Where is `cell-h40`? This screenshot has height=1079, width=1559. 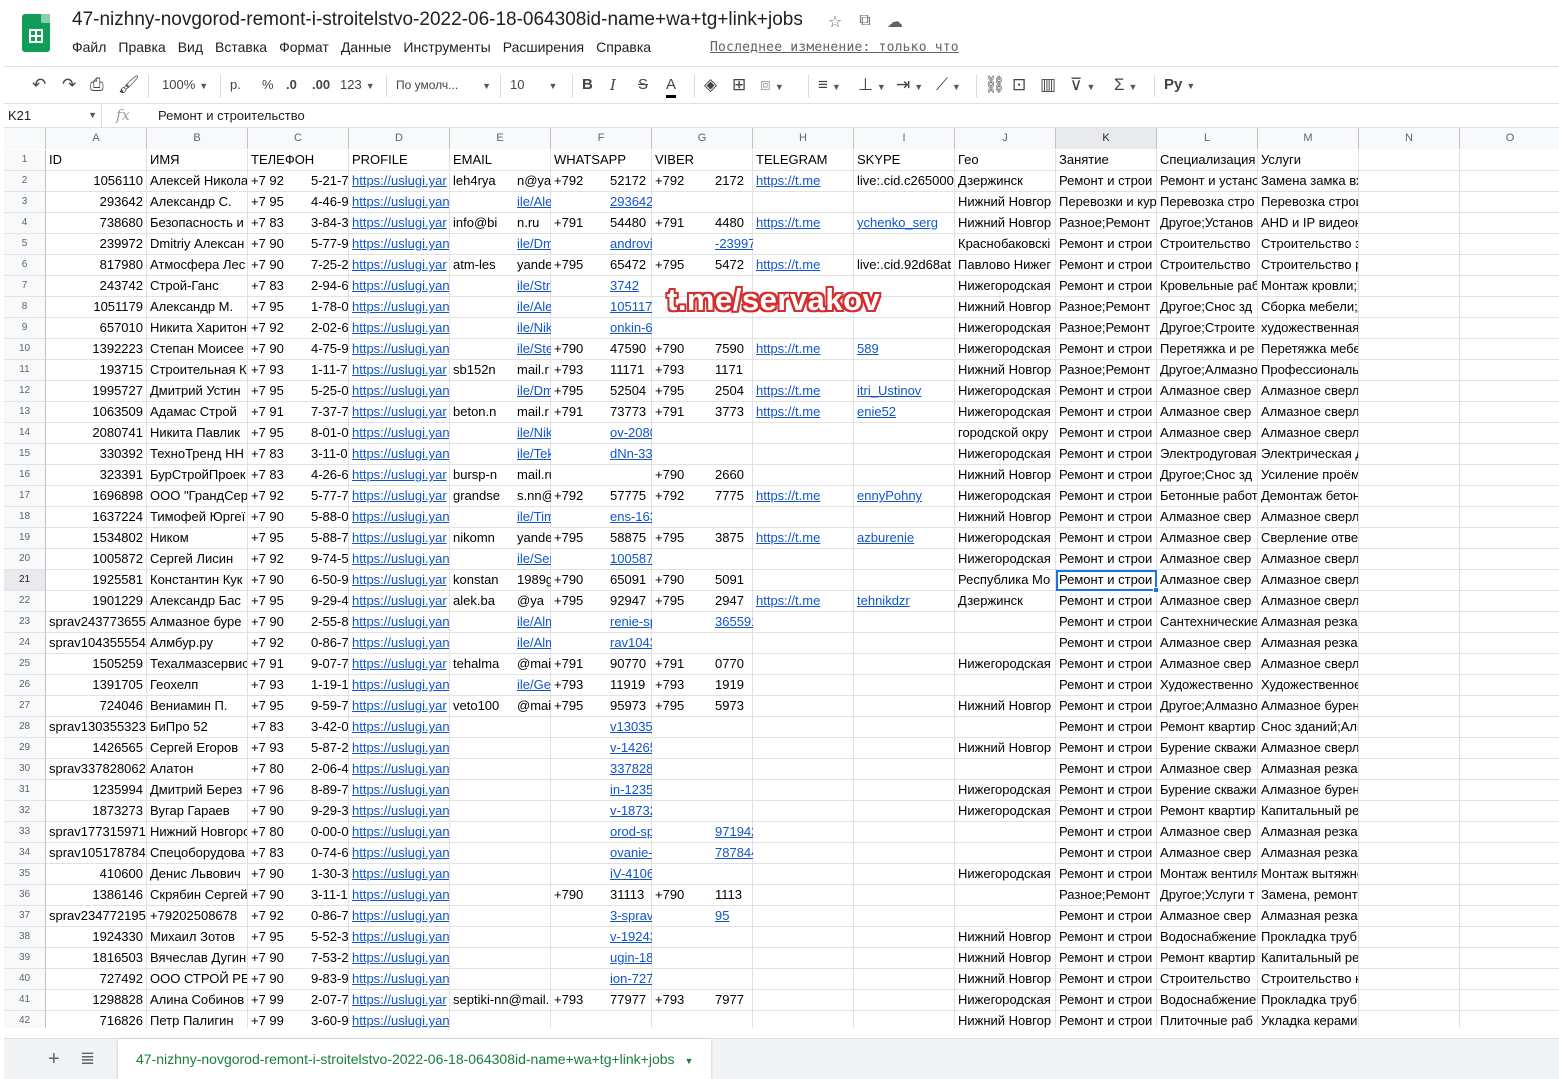
cell-h40 is located at coordinates (803, 979).